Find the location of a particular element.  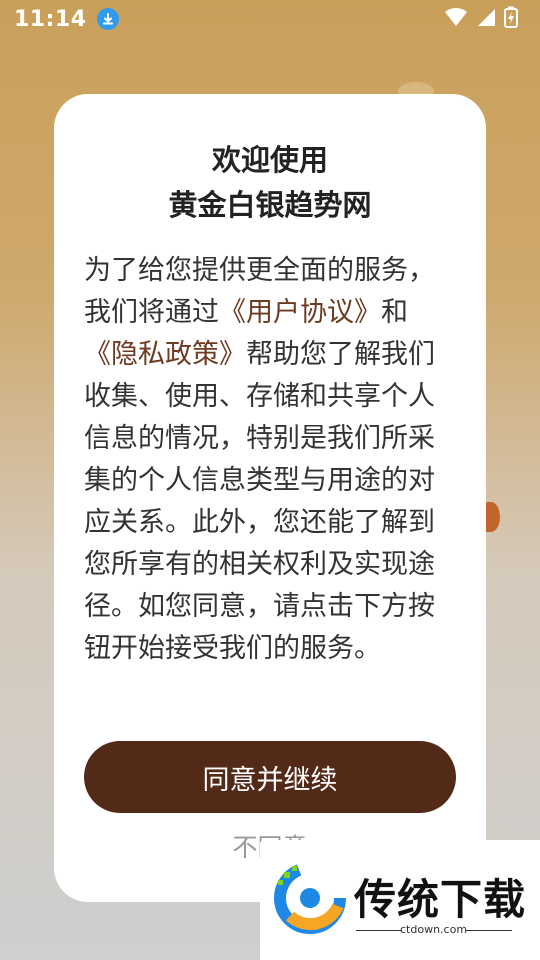

download-icon is located at coordinates (107, 19).